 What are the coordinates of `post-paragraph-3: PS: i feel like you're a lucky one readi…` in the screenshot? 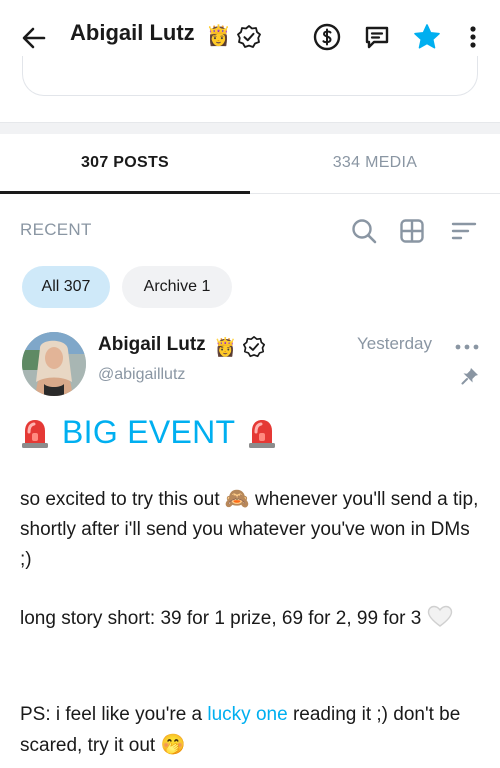 It's located at (250, 730).